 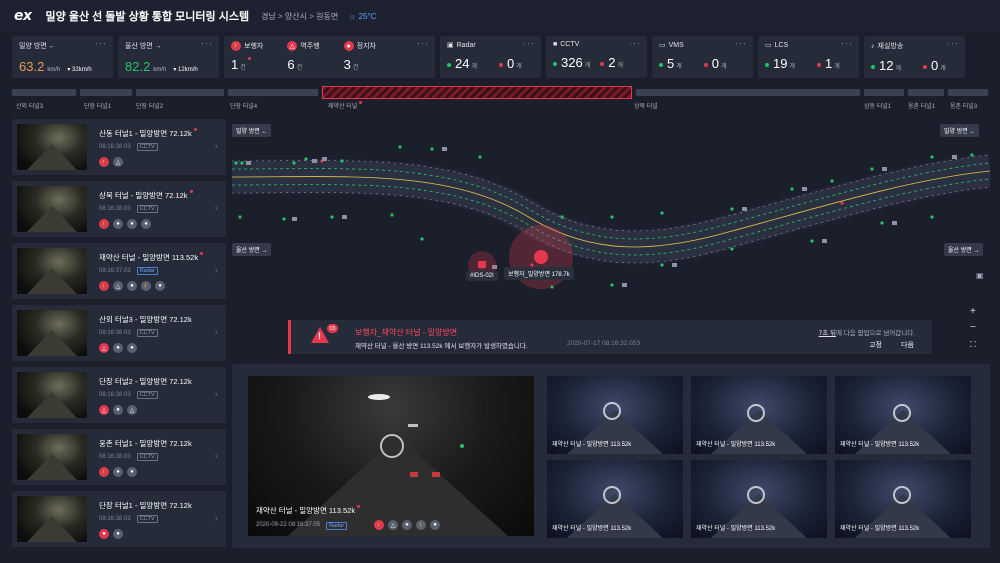 I want to click on alert-title: 보행자_재약산 터널 - 밀양방면, so click(x=406, y=332).